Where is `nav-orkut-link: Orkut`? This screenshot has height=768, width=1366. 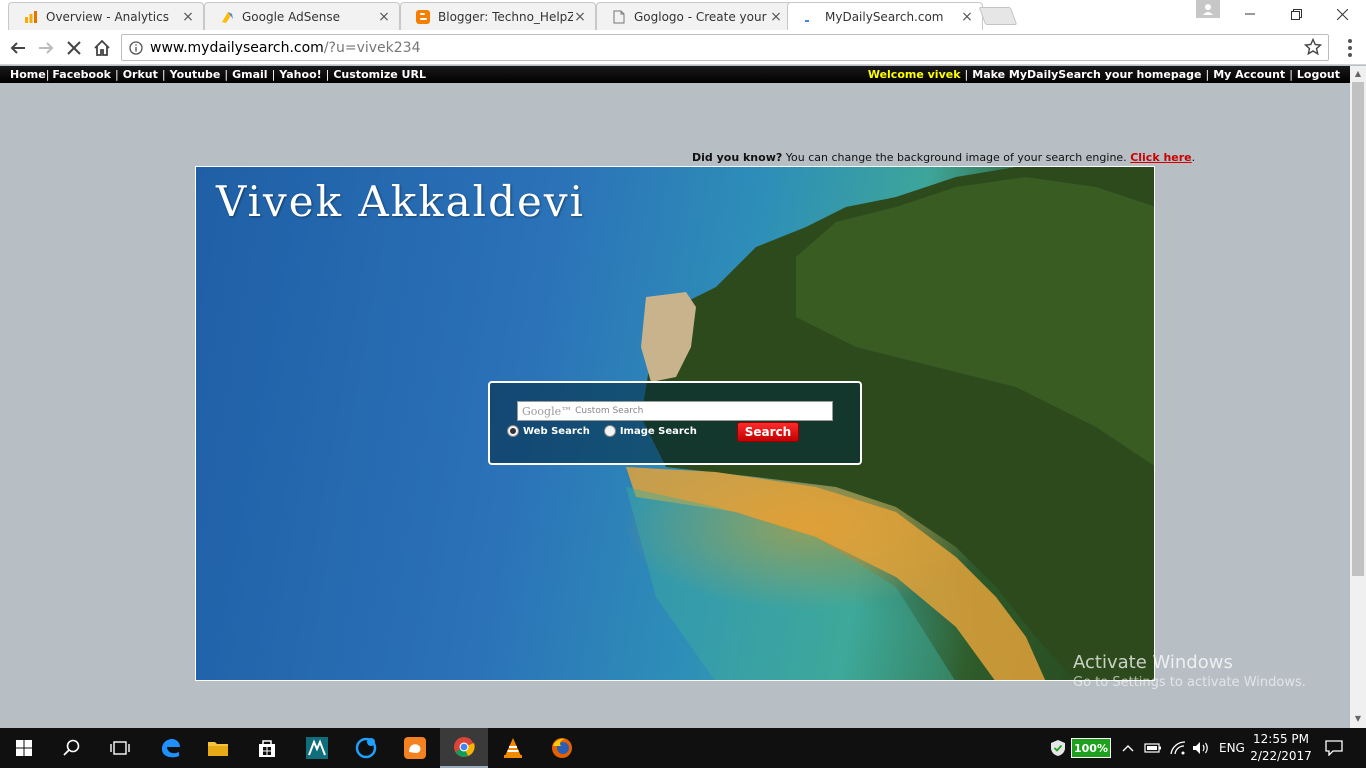
nav-orkut-link: Orkut is located at coordinates (140, 74).